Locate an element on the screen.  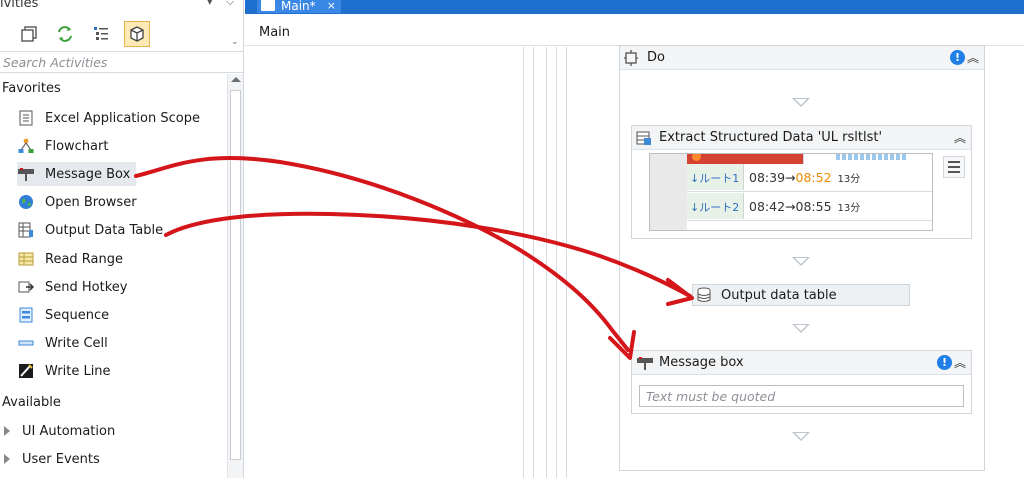
scroll-up-icon is located at coordinates (236, 79).